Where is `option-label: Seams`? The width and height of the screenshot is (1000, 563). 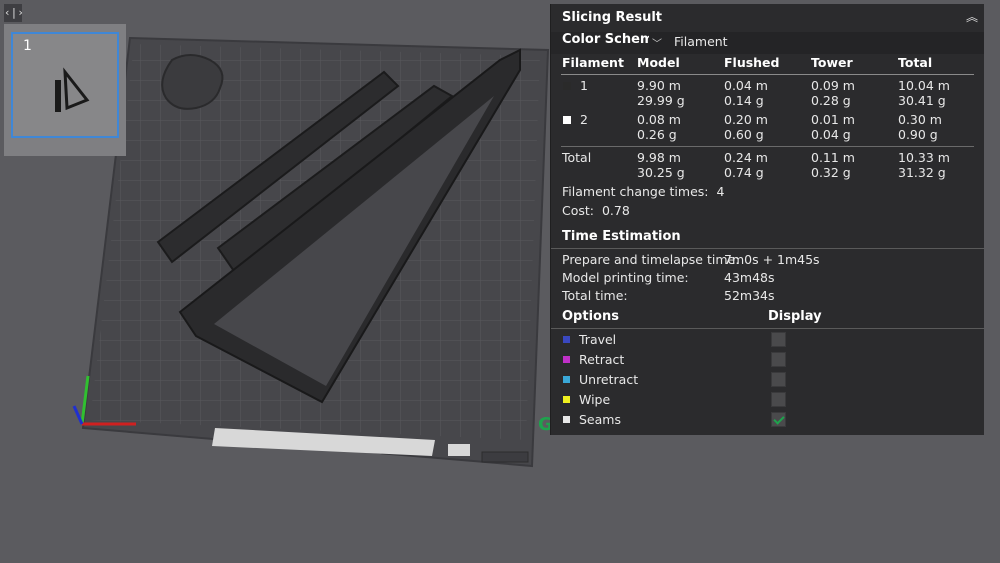
option-label: Seams is located at coordinates (600, 419).